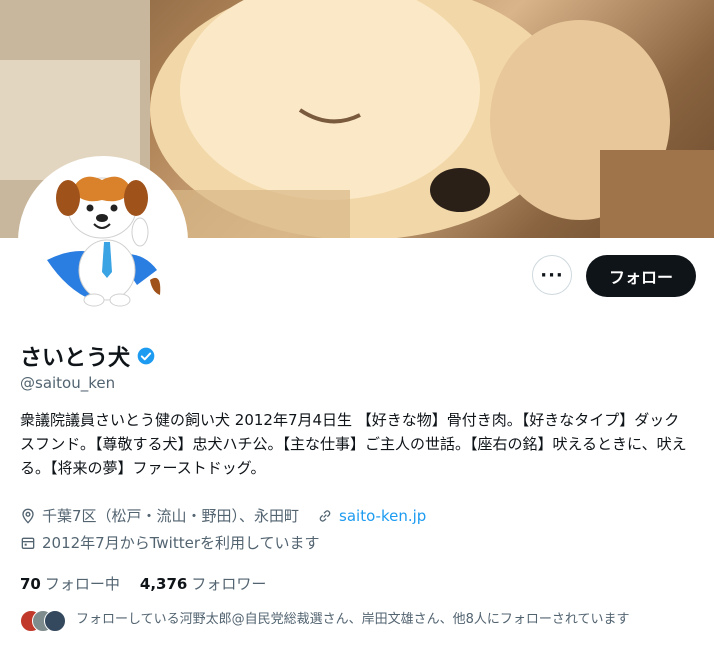 The image size is (714, 655). What do you see at coordinates (325, 515) in the screenshot?
I see `link-icon` at bounding box center [325, 515].